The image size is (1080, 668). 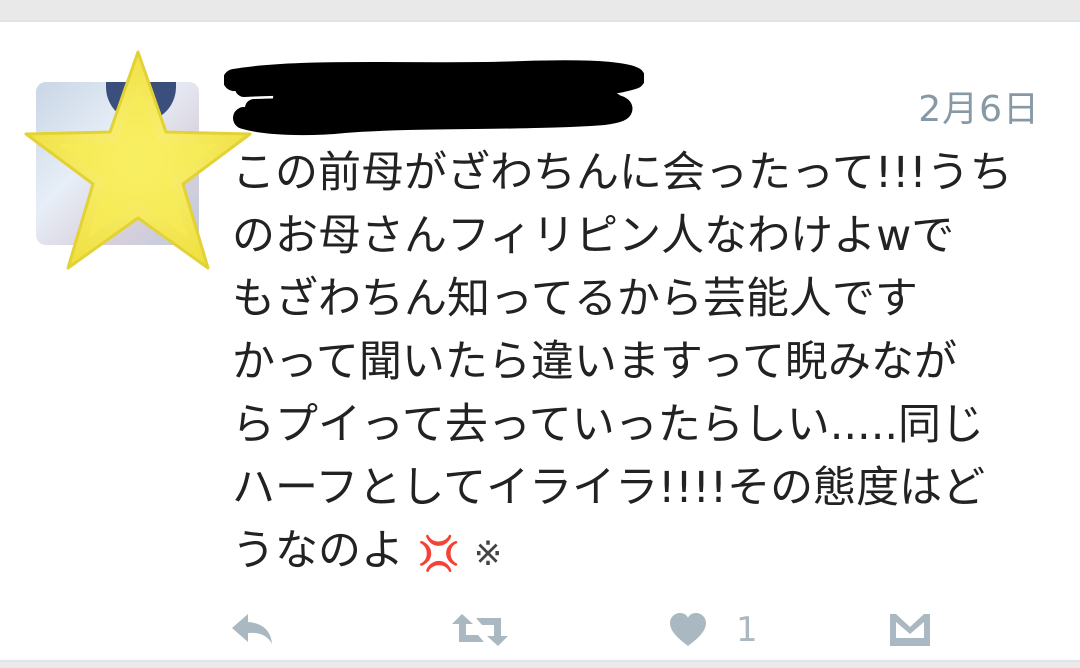 What do you see at coordinates (318, 551) in the screenshot?
I see `tweet-text-line: うなのよ` at bounding box center [318, 551].